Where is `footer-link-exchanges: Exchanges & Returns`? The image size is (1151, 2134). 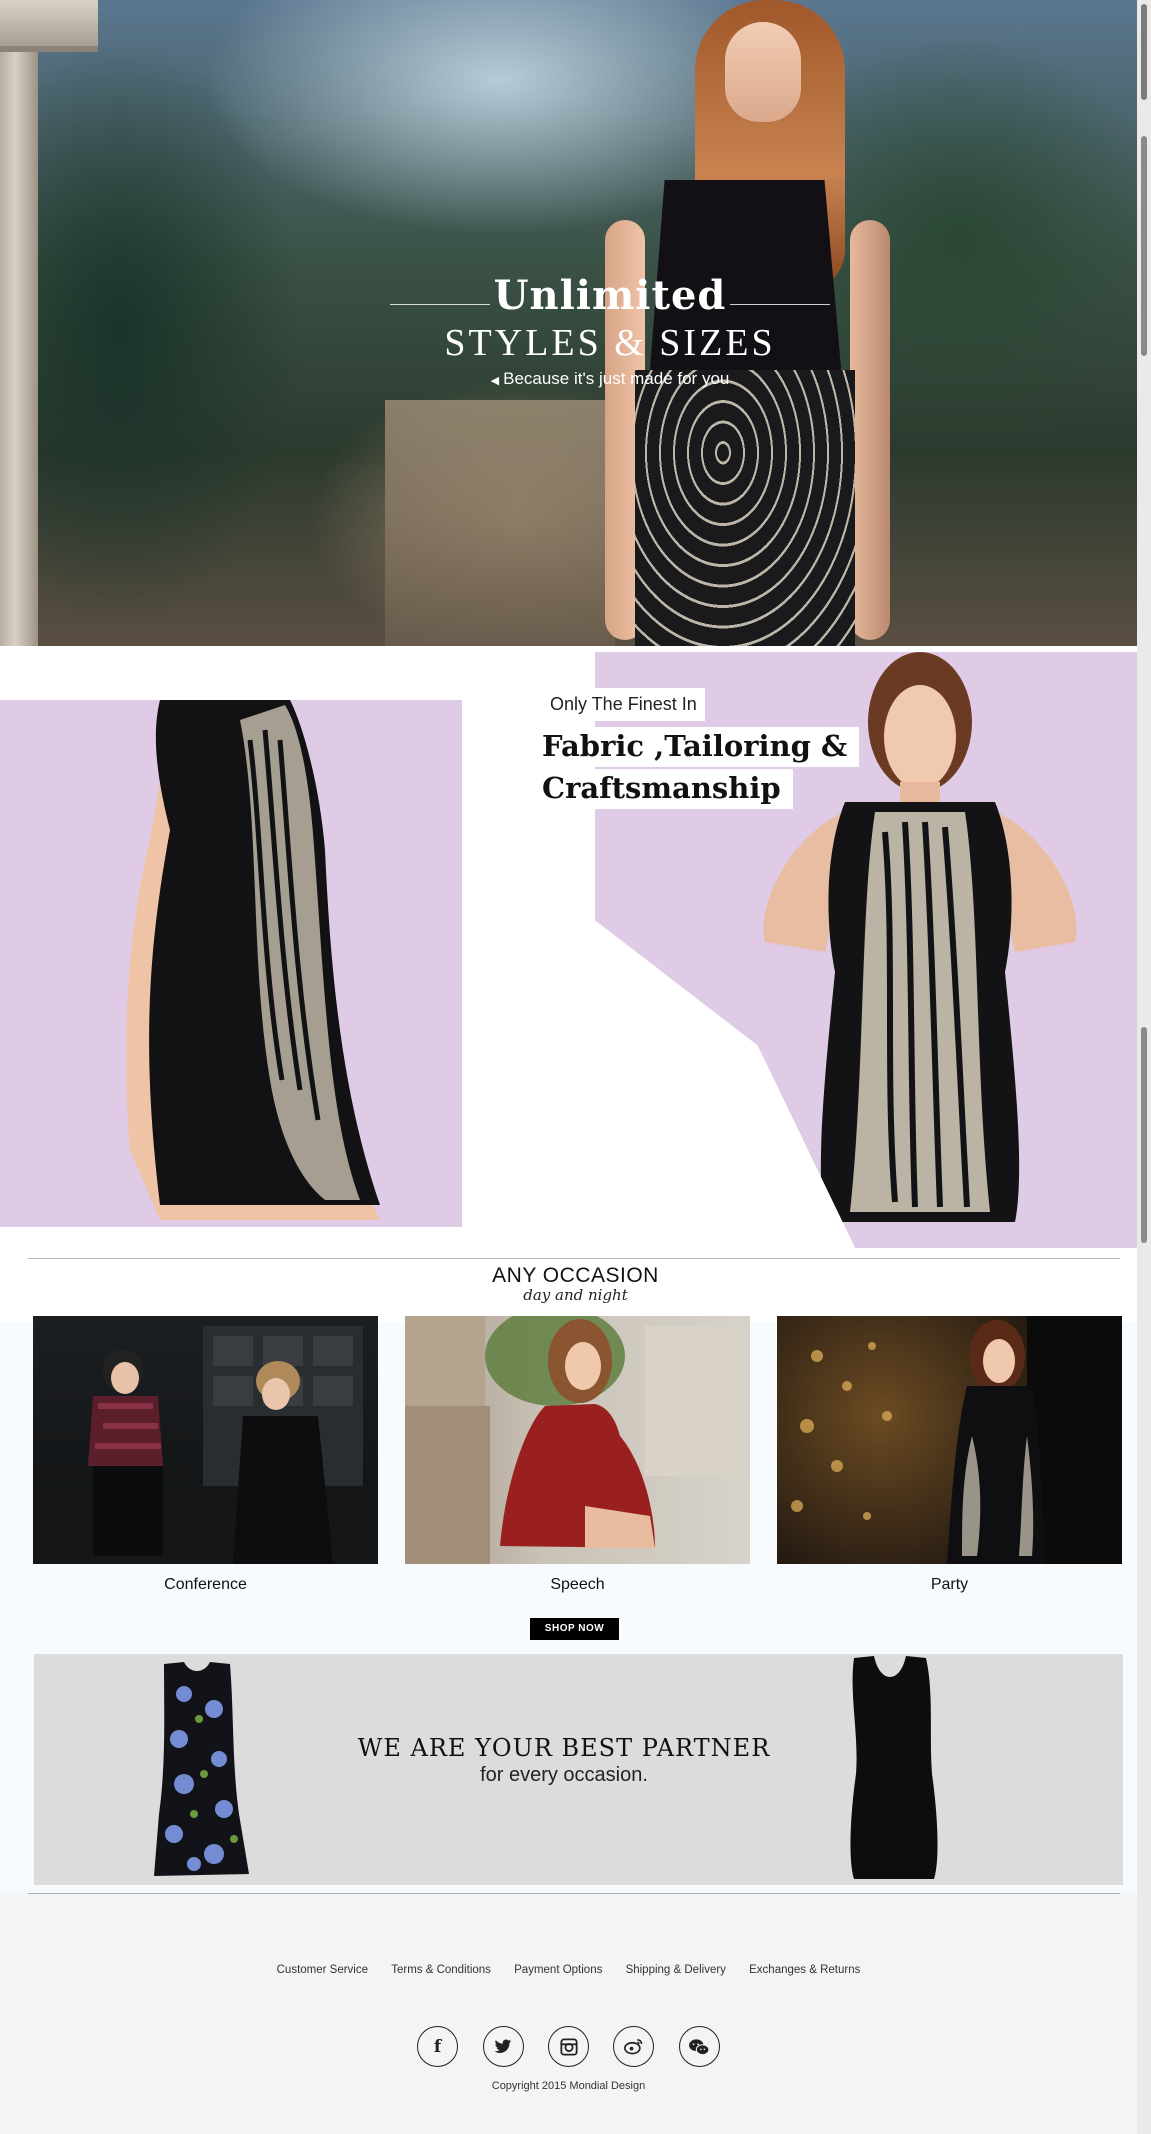
footer-link-exchanges: Exchanges & Returns is located at coordinates (804, 1970).